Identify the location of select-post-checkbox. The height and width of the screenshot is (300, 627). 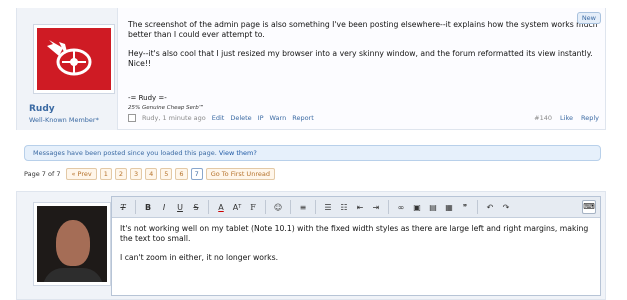
(132, 118).